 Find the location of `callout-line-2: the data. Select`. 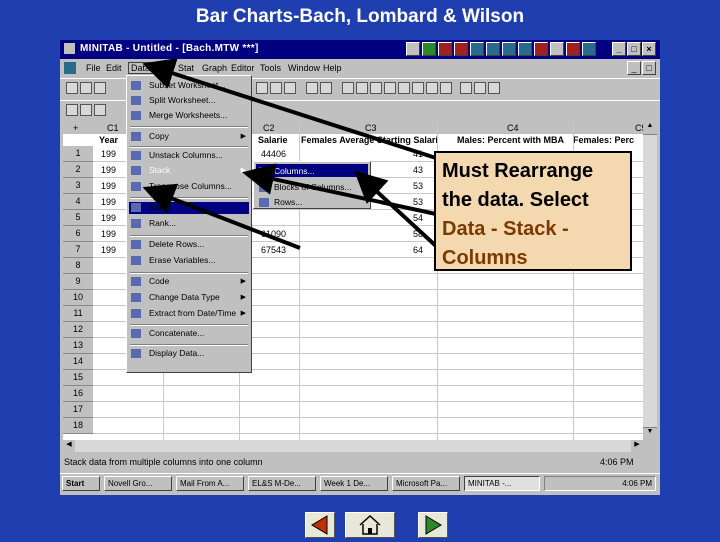

callout-line-2: the data. Select is located at coordinates (515, 200).